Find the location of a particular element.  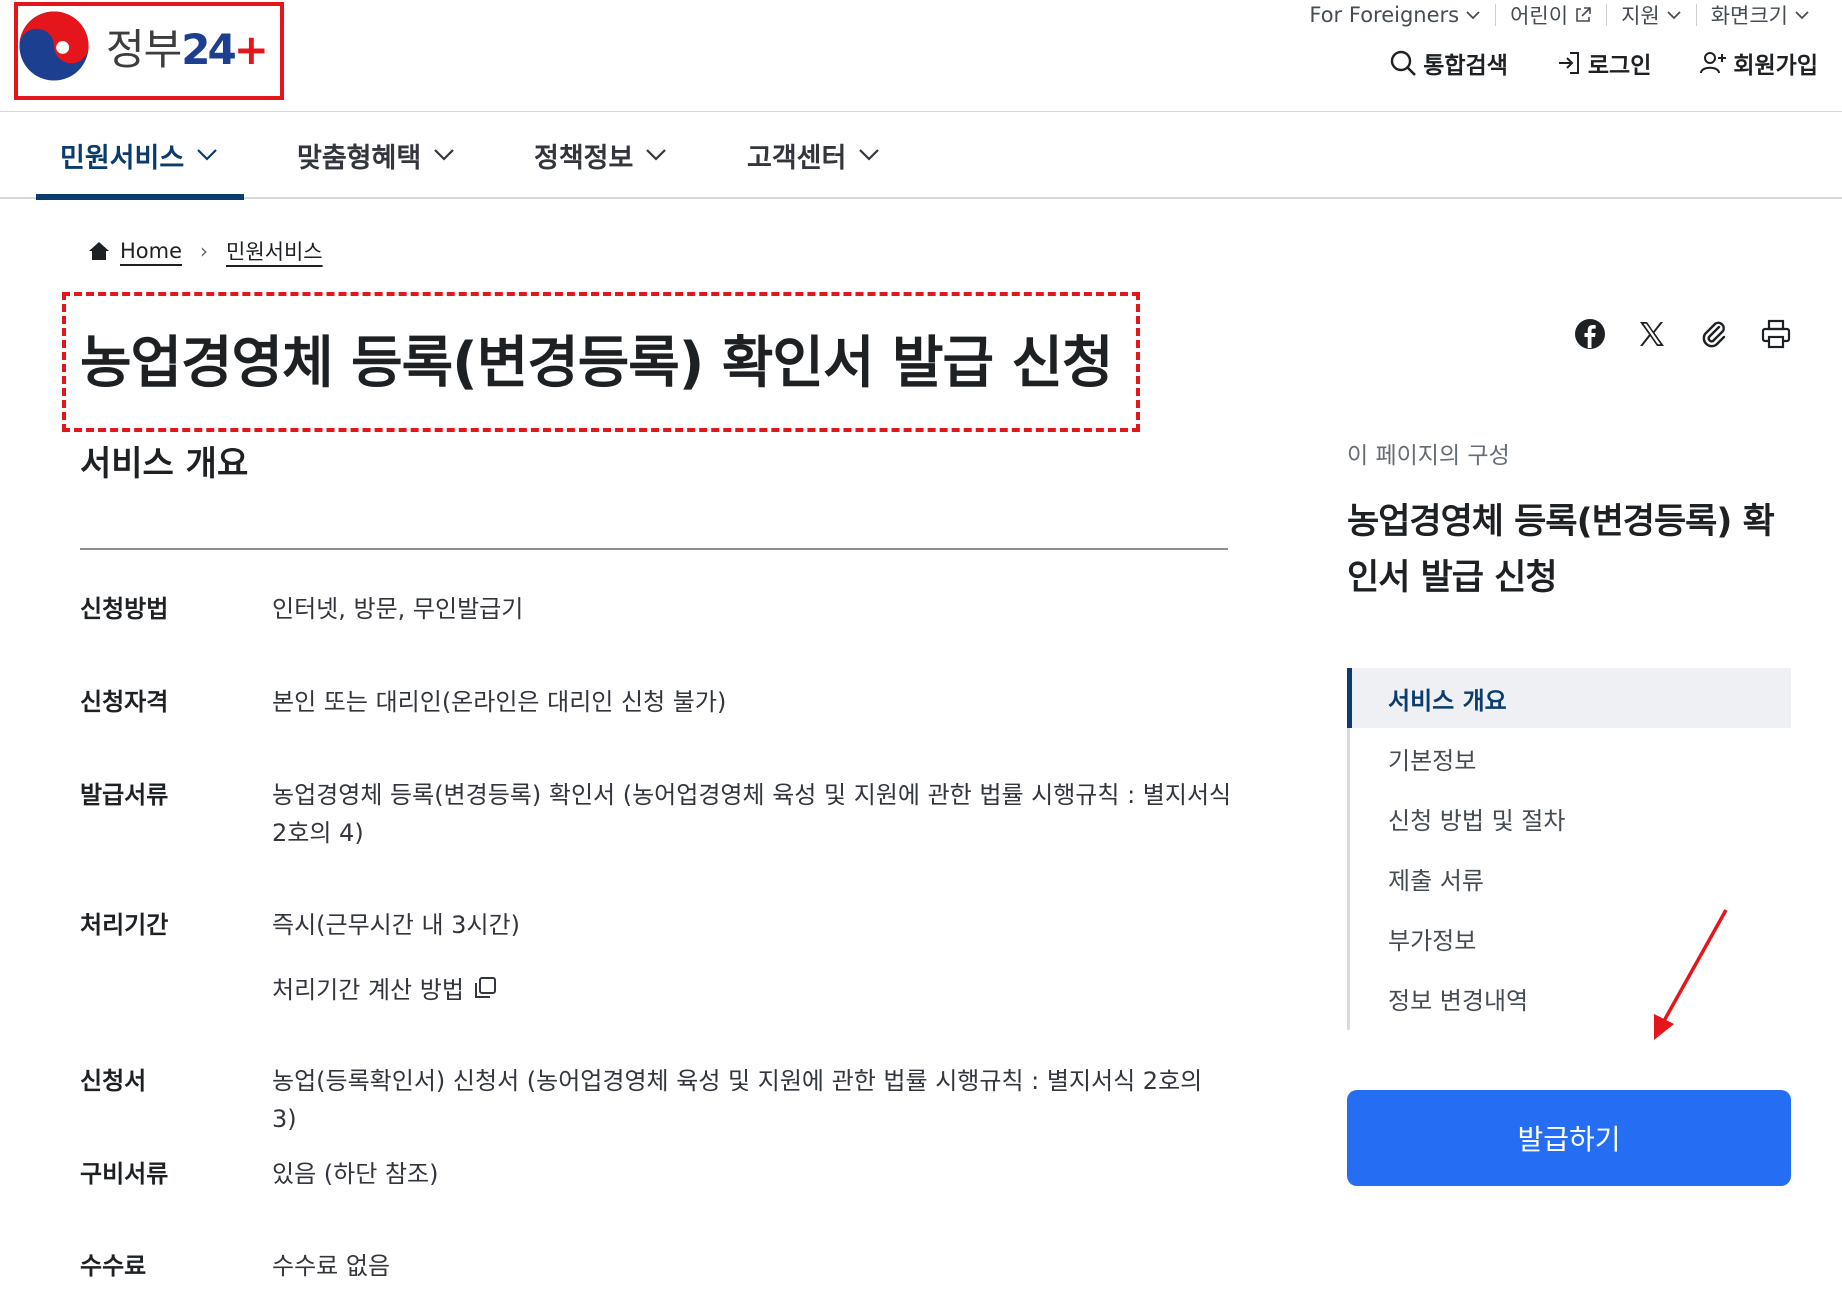

util-kids-label: 어린이 is located at coordinates (1539, 16).